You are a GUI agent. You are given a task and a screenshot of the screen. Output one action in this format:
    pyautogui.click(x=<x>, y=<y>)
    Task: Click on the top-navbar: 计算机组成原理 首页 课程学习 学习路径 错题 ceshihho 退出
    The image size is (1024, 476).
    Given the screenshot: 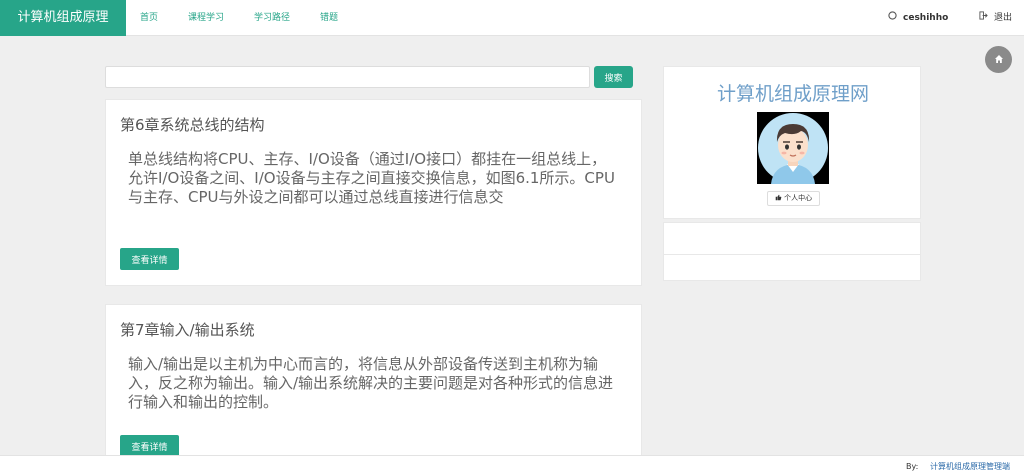 What is the action you would take?
    pyautogui.click(x=512, y=18)
    